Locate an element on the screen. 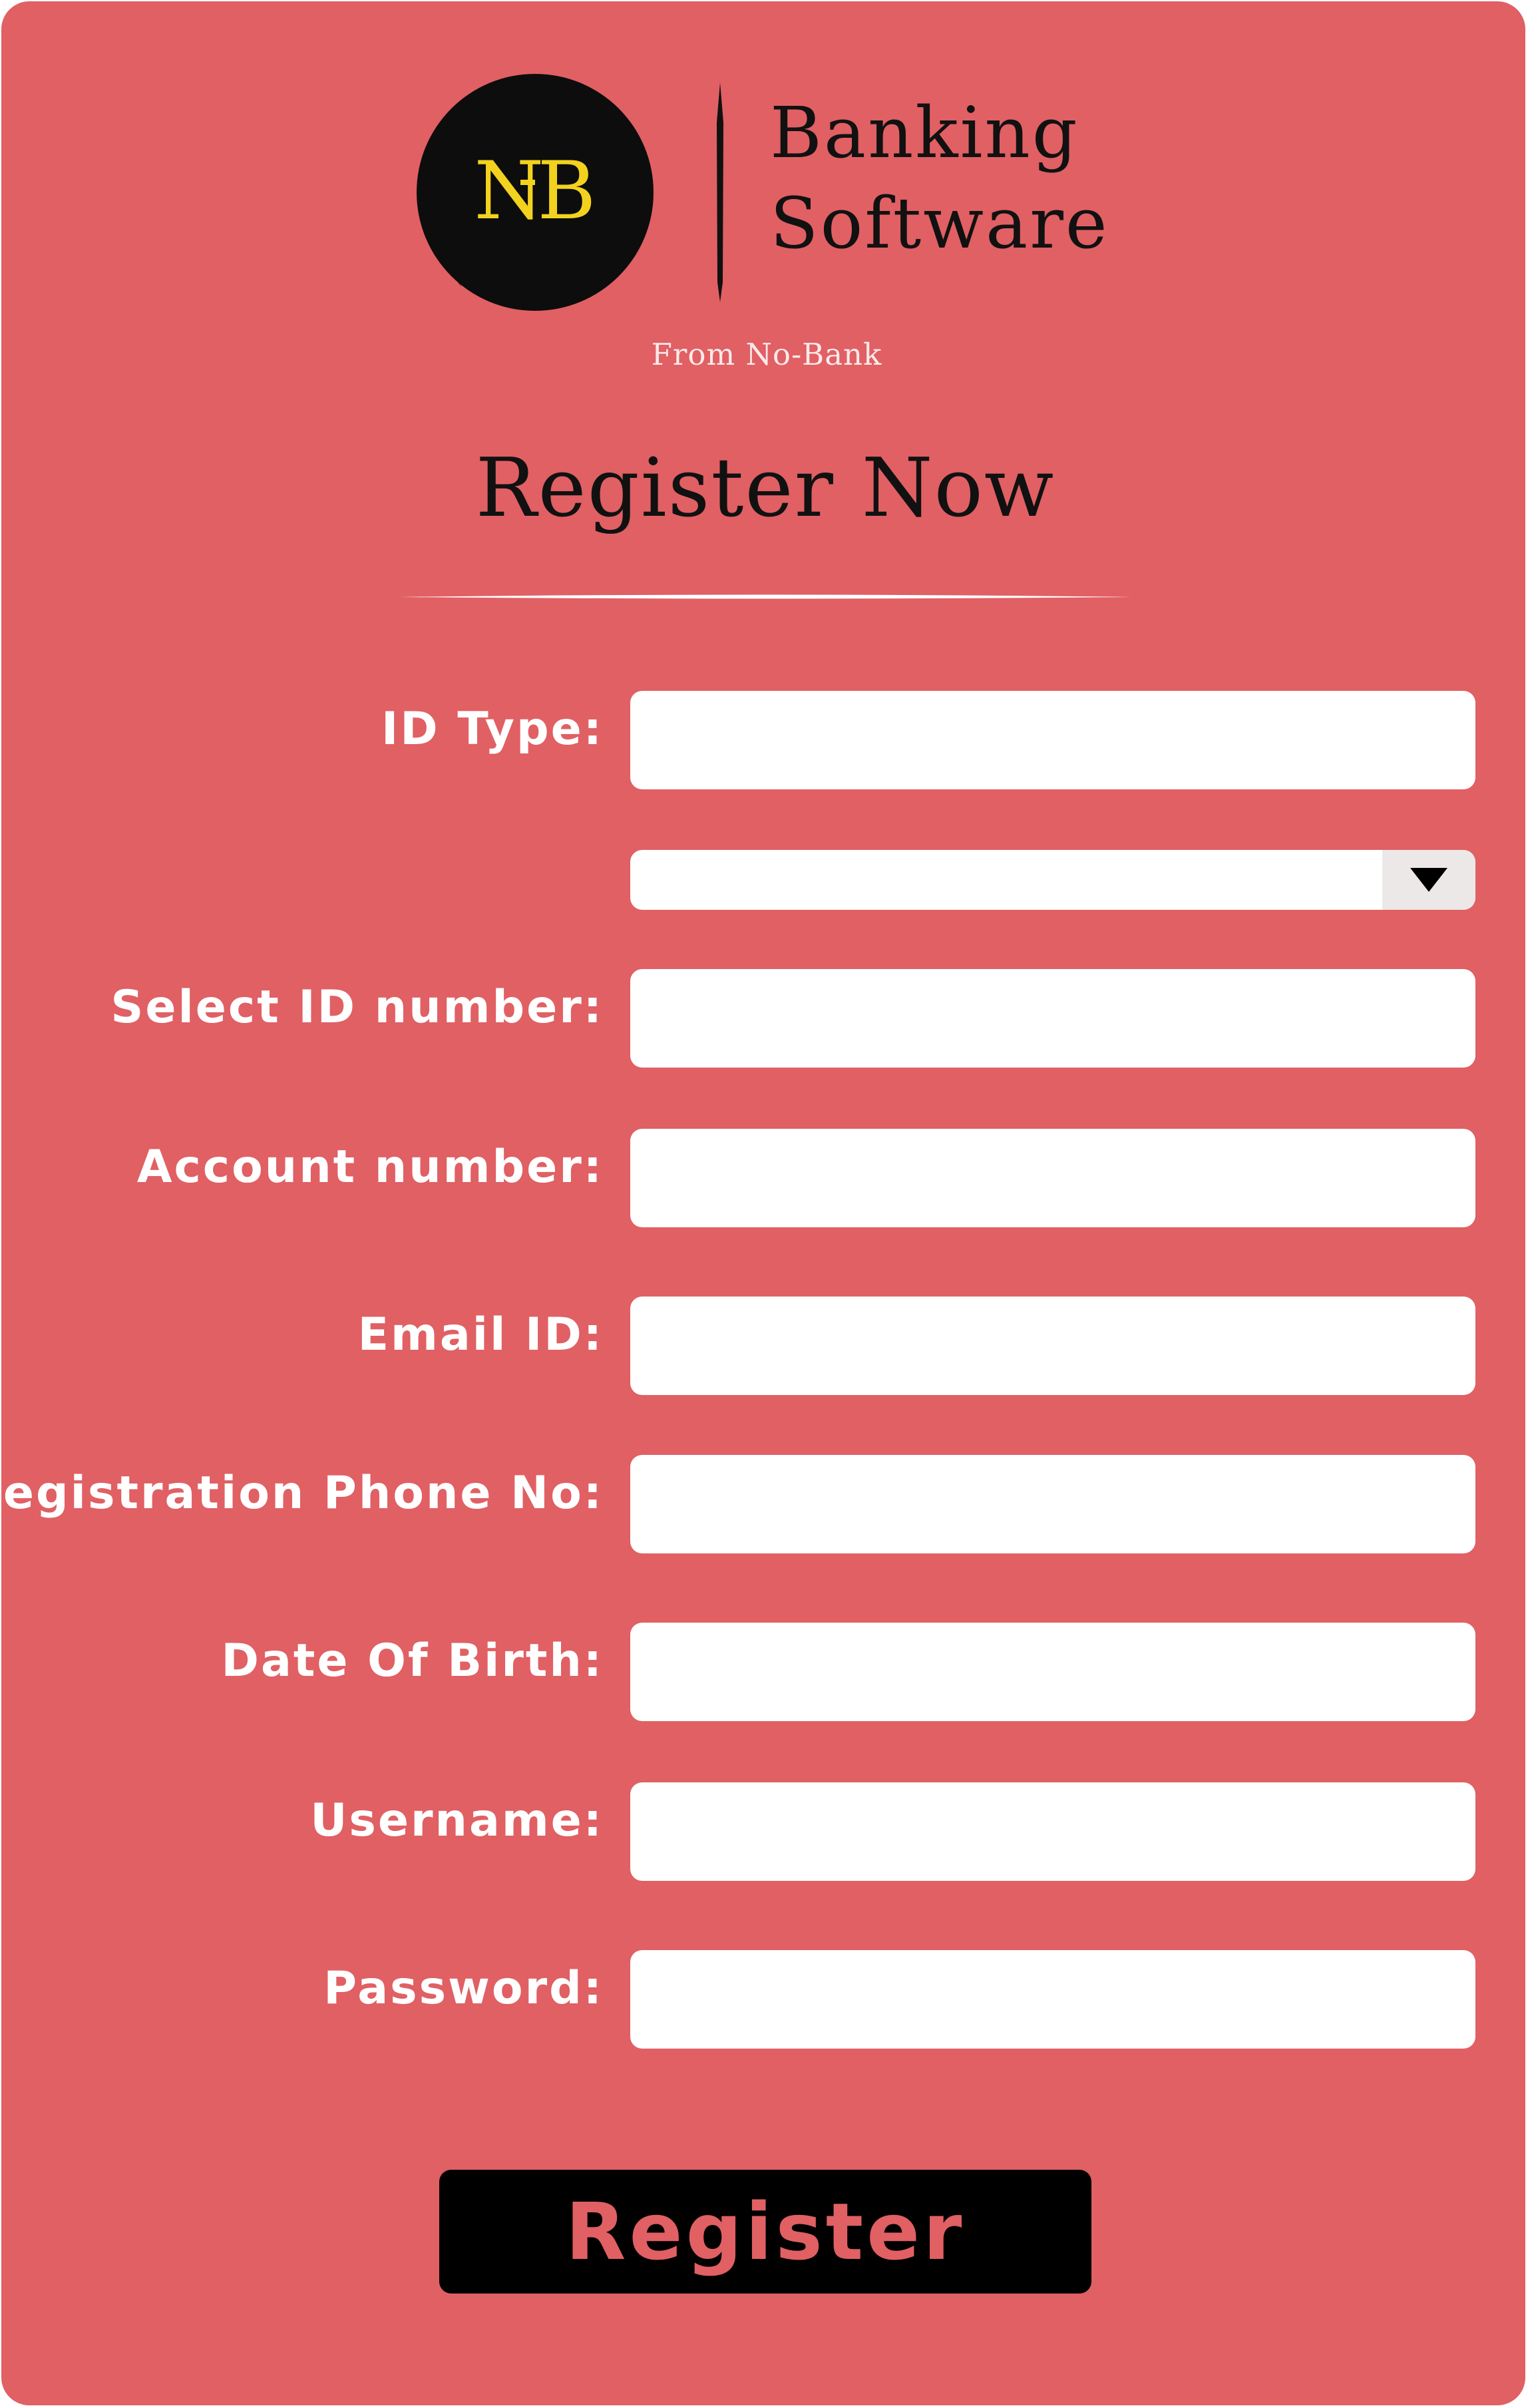 Image resolution: width=1528 pixels, height=2408 pixels. page-title: Register Now is located at coordinates (765, 488).